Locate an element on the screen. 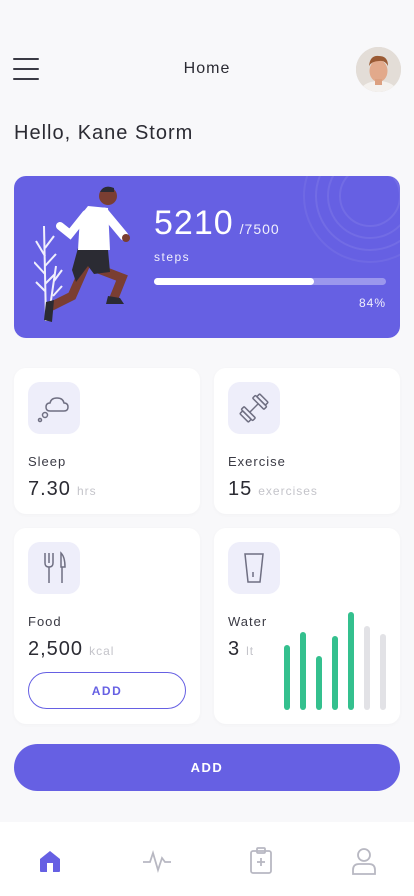 This screenshot has height=896, width=414. page-title: Home is located at coordinates (207, 68).